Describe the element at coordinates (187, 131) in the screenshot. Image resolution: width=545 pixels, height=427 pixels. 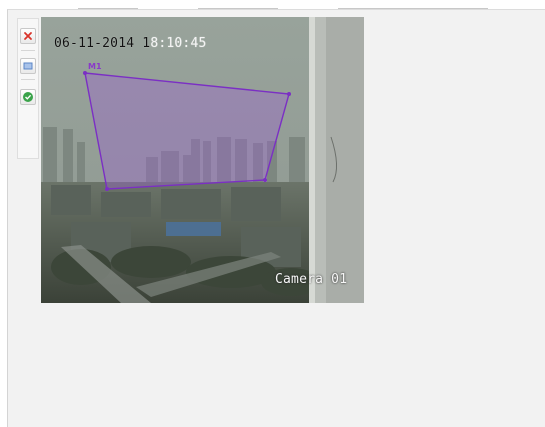
I see `detection-region` at that location.